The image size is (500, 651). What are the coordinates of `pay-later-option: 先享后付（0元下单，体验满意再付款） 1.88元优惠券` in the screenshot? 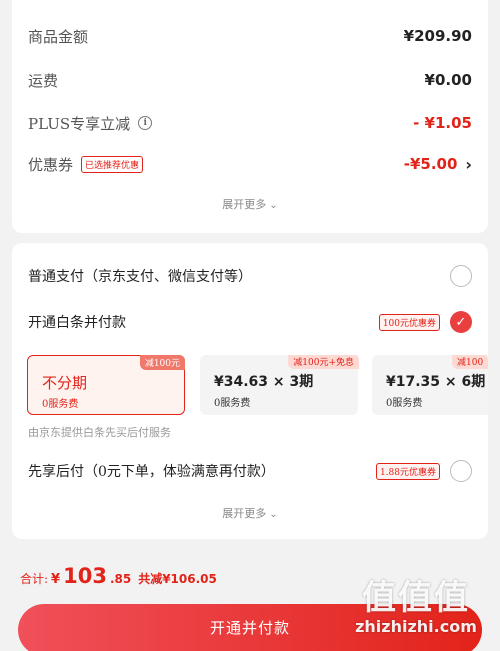 It's located at (250, 471).